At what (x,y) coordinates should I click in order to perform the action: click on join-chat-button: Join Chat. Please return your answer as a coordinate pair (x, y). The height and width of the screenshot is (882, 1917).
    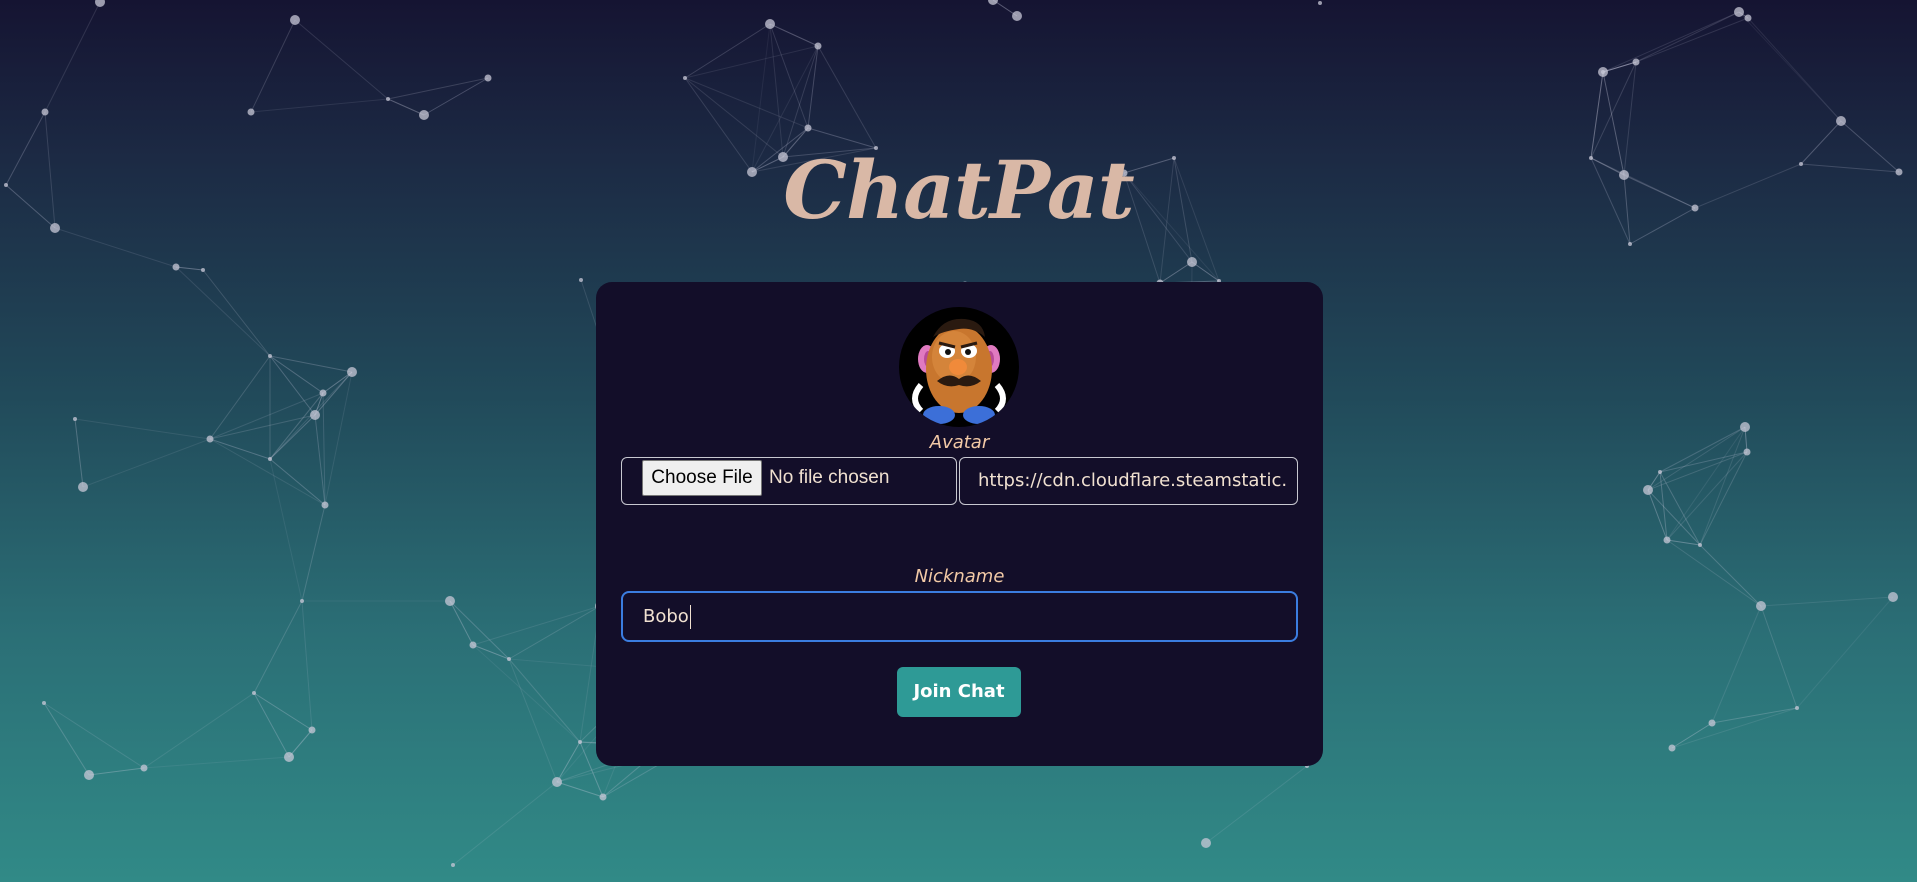
    Looking at the image, I should click on (959, 692).